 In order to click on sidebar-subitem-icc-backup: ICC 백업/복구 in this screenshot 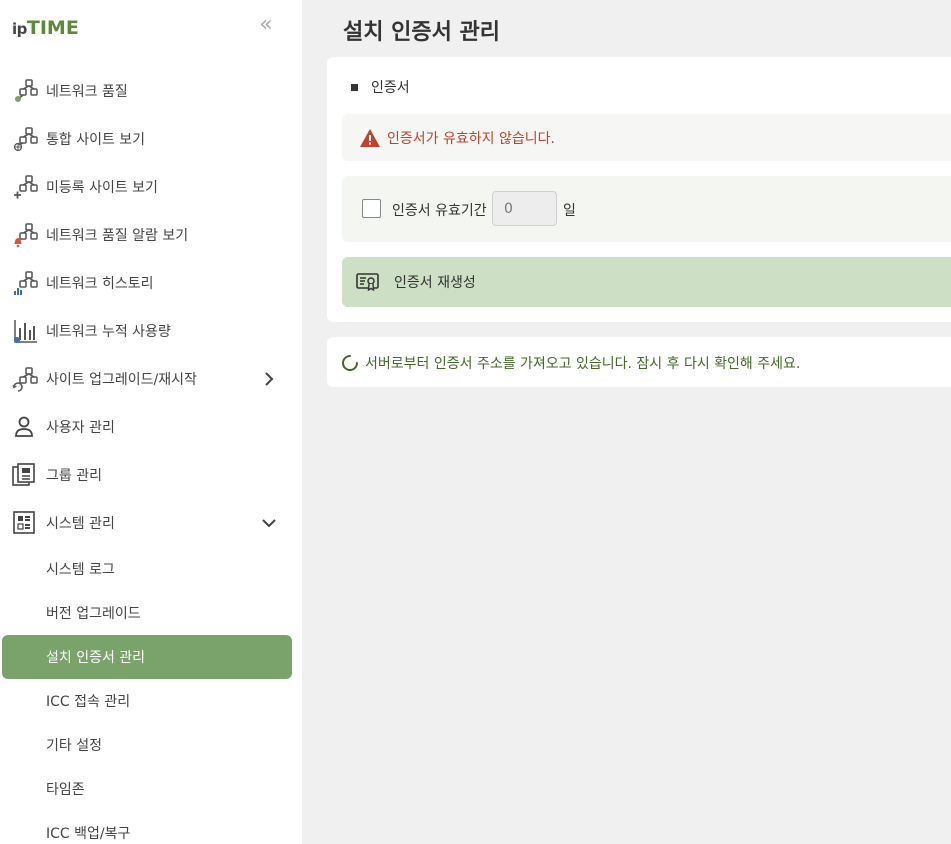, I will do `click(147, 827)`.